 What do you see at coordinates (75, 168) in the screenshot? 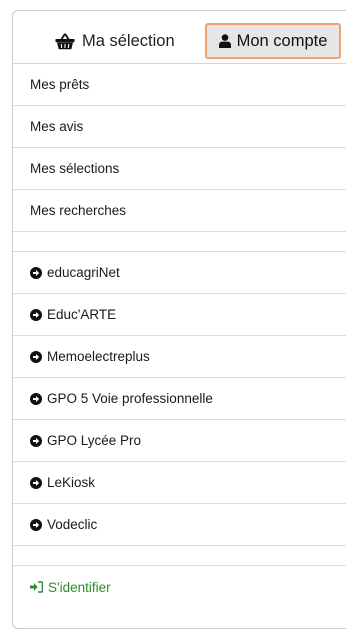
I see `menu-item-label: Mes sélections` at bounding box center [75, 168].